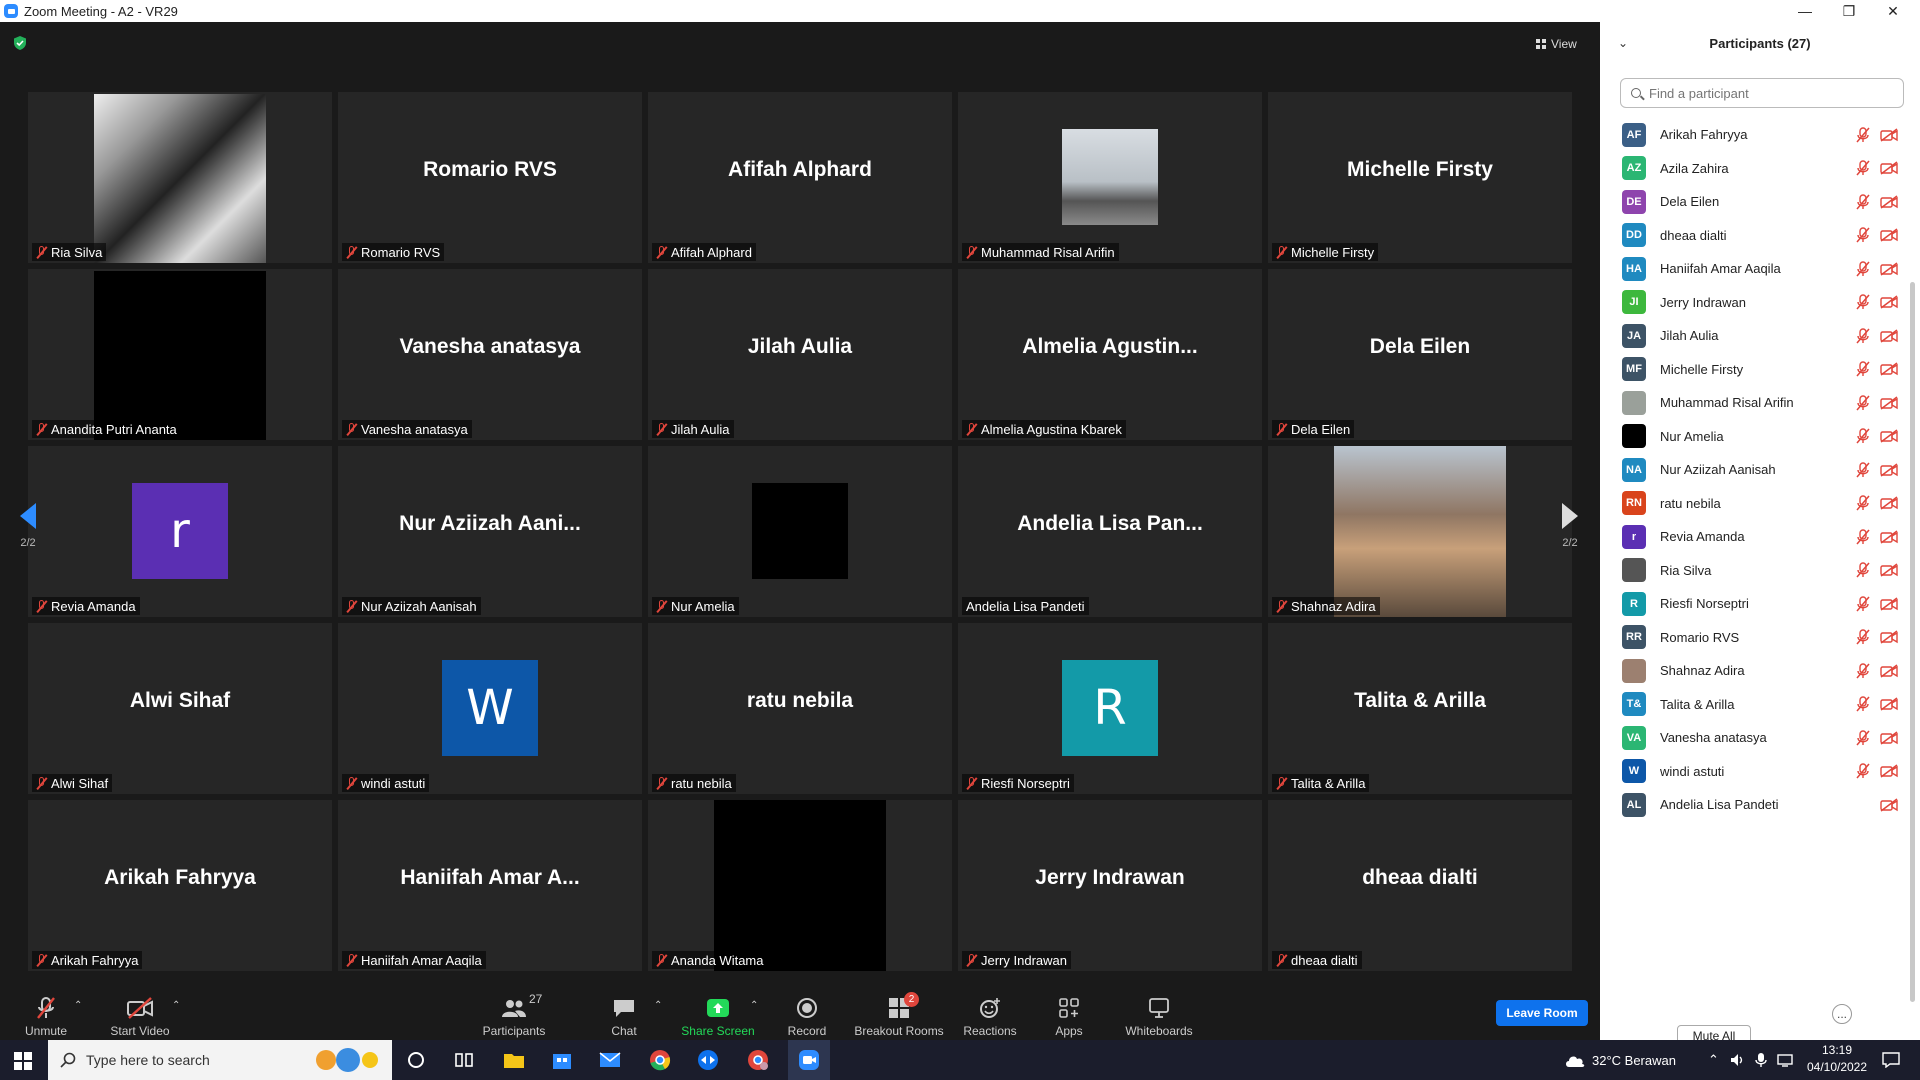 This screenshot has height=1080, width=1920. What do you see at coordinates (1761, 1060) in the screenshot?
I see `microphone-icon` at bounding box center [1761, 1060].